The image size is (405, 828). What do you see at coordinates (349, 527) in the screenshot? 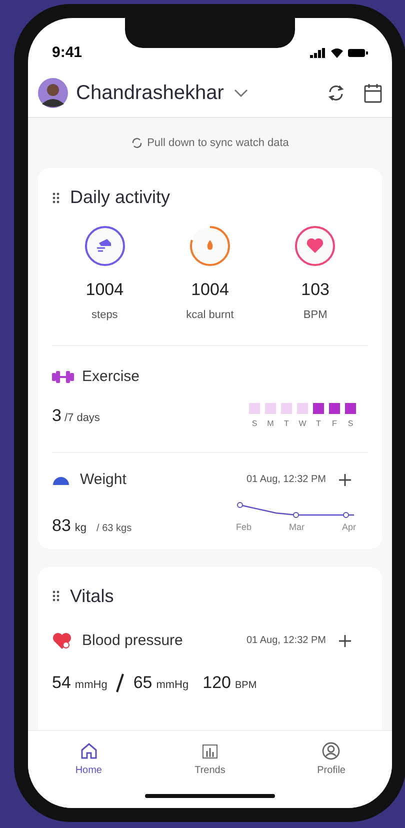
I see `month-label: Apr` at bounding box center [349, 527].